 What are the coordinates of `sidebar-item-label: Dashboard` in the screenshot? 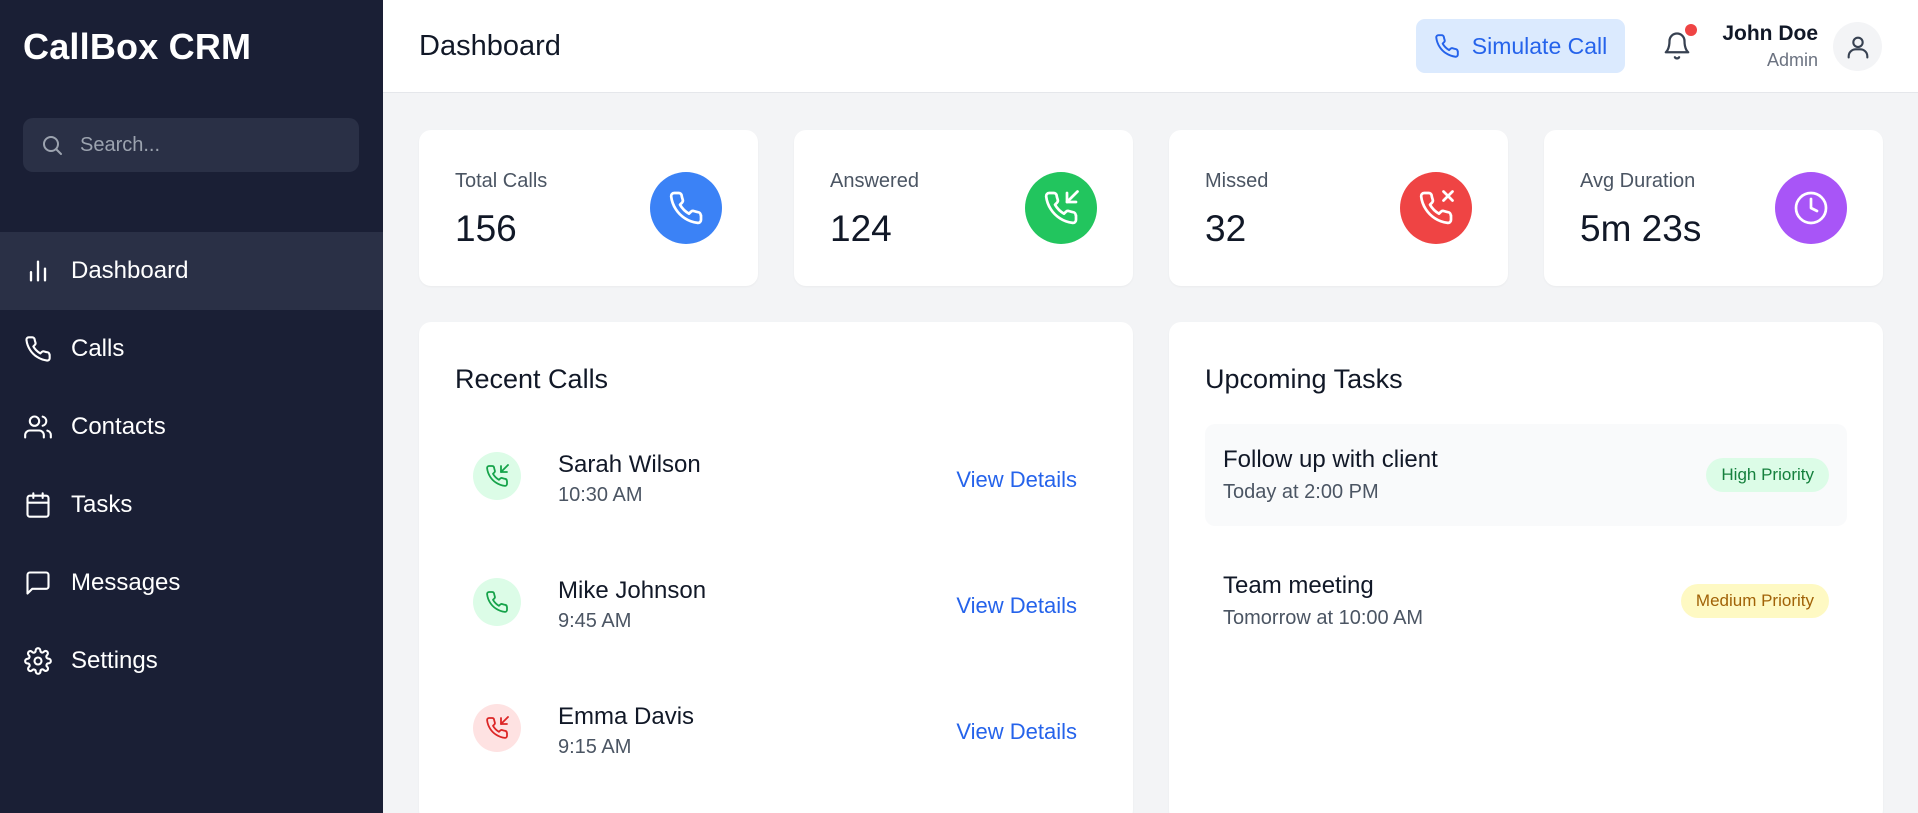 It's located at (130, 270).